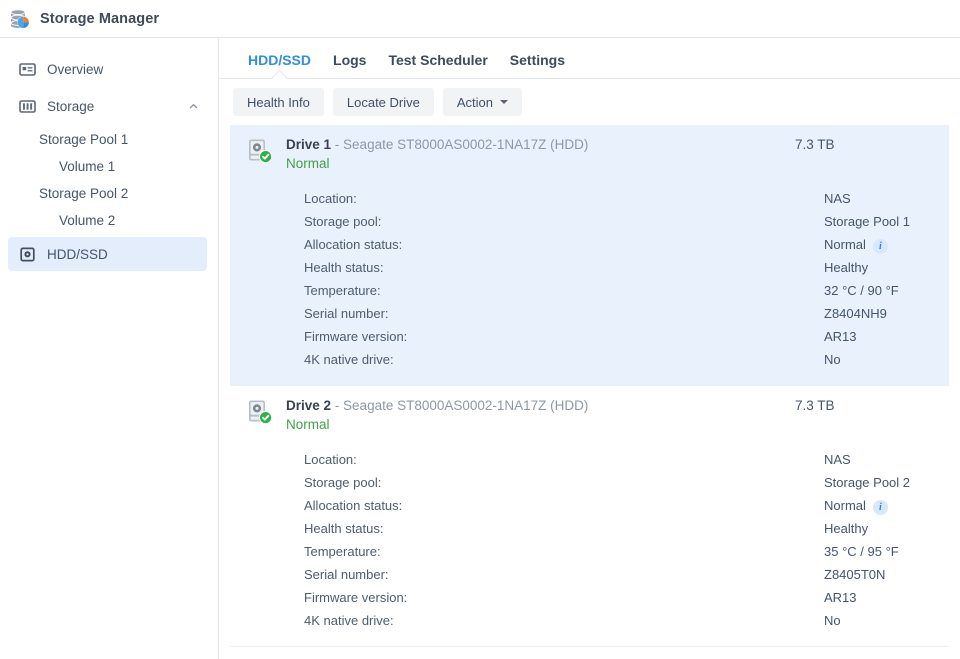  I want to click on sidebar-item-overview: Overview, so click(107, 69).